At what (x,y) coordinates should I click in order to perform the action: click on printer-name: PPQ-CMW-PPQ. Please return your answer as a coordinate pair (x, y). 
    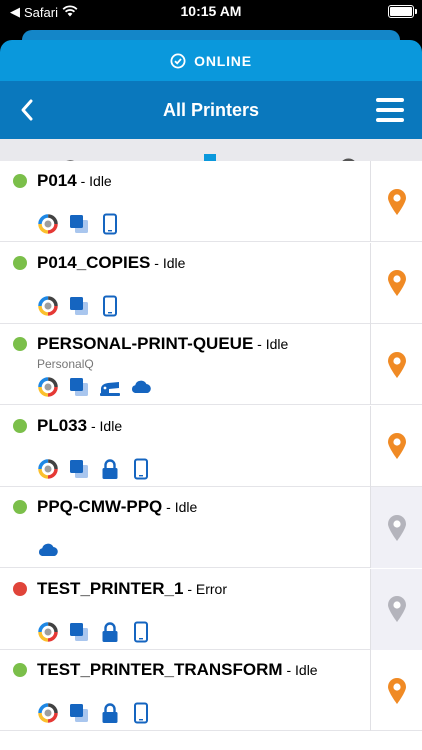
    Looking at the image, I should click on (100, 506).